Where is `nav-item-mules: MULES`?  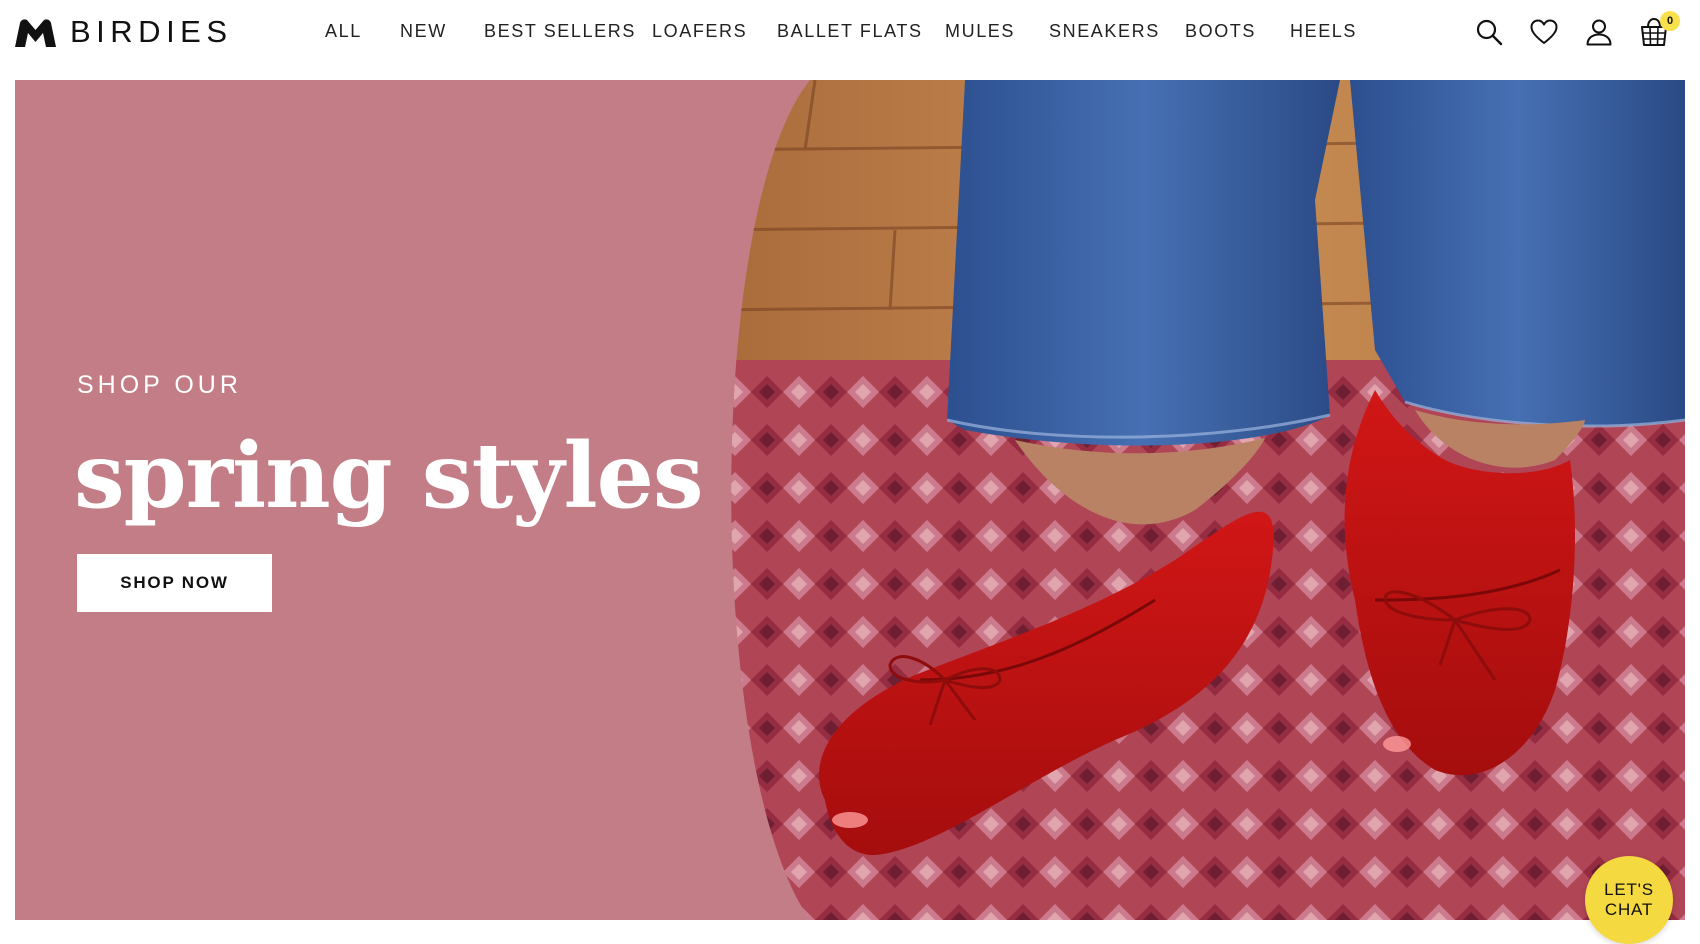
nav-item-mules: MULES is located at coordinates (980, 31).